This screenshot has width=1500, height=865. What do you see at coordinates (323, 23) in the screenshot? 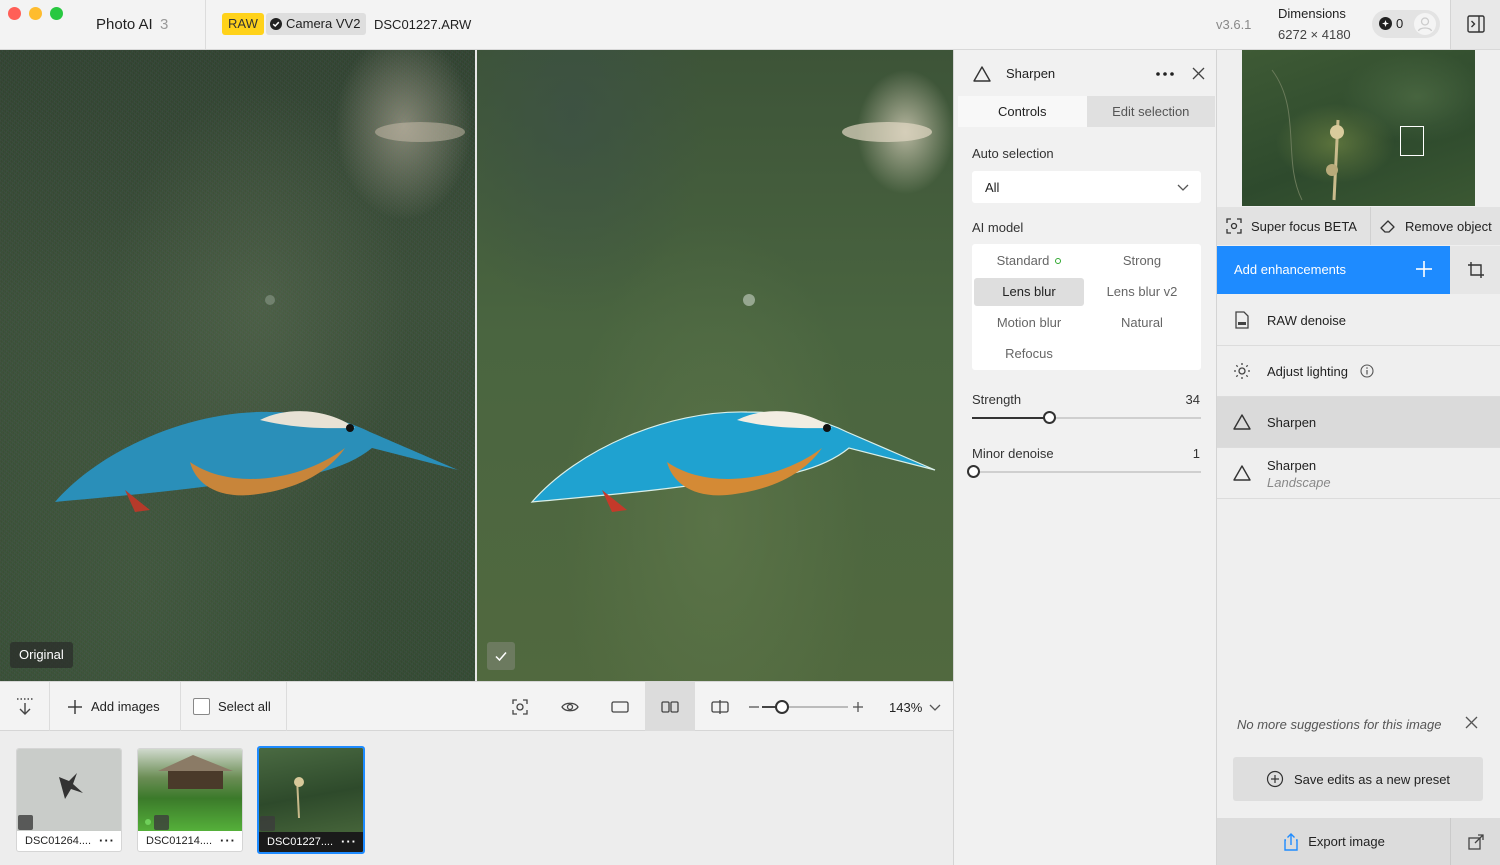
I see `camera-badge-label: Camera VV2` at bounding box center [323, 23].